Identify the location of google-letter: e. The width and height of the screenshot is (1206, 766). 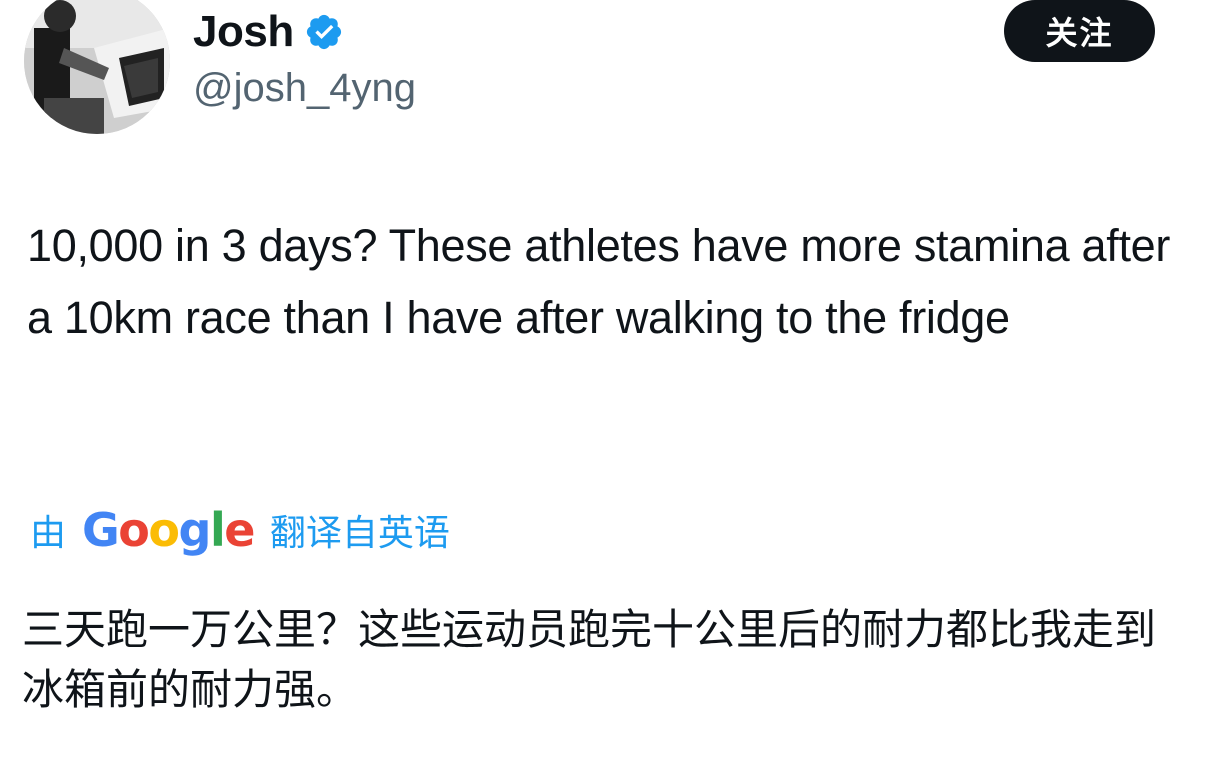
(239, 530).